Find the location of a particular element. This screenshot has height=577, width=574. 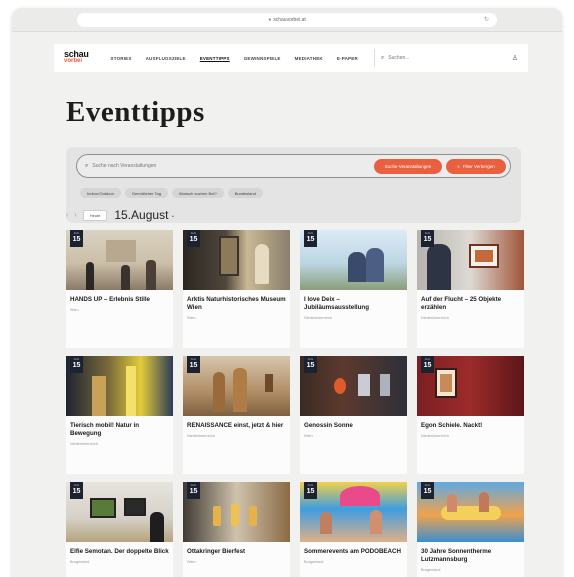

site-logo: schau vorbei is located at coordinates (76, 57).